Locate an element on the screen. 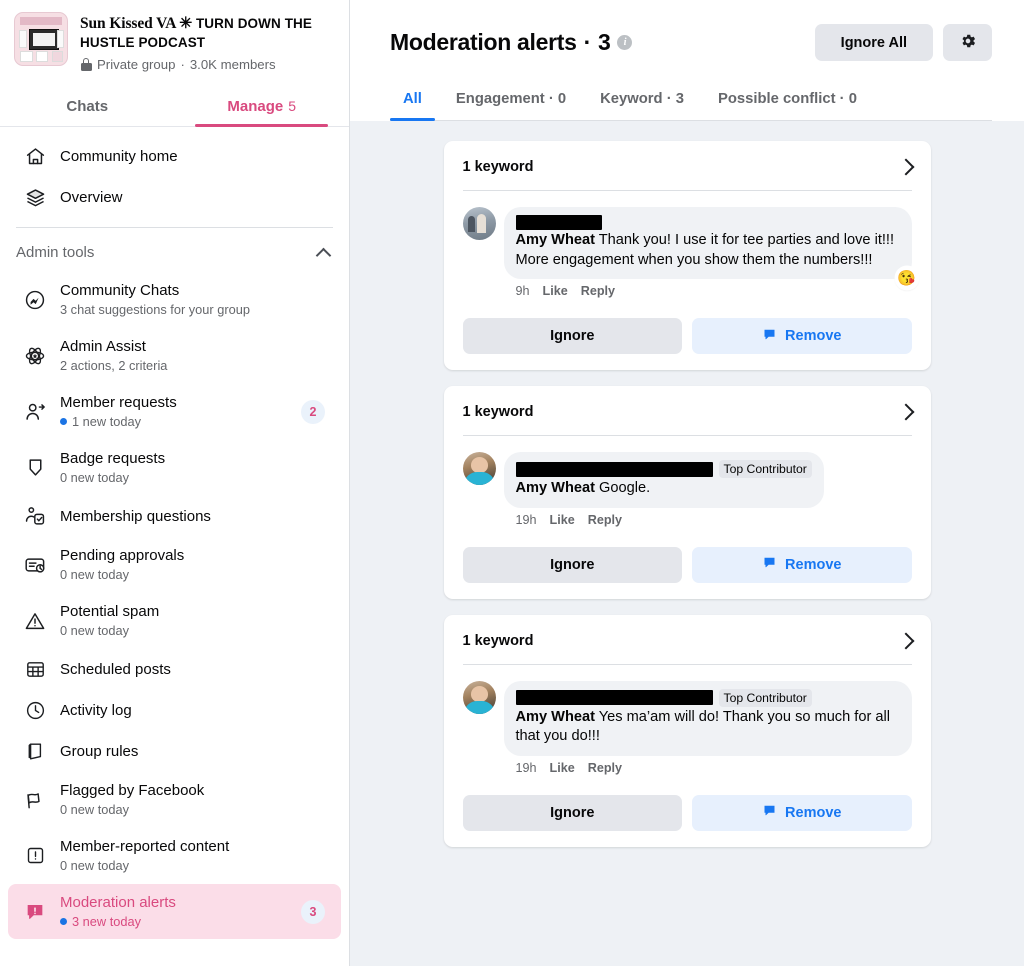 The image size is (1024, 966). admin-assist-icon is located at coordinates (35, 356).